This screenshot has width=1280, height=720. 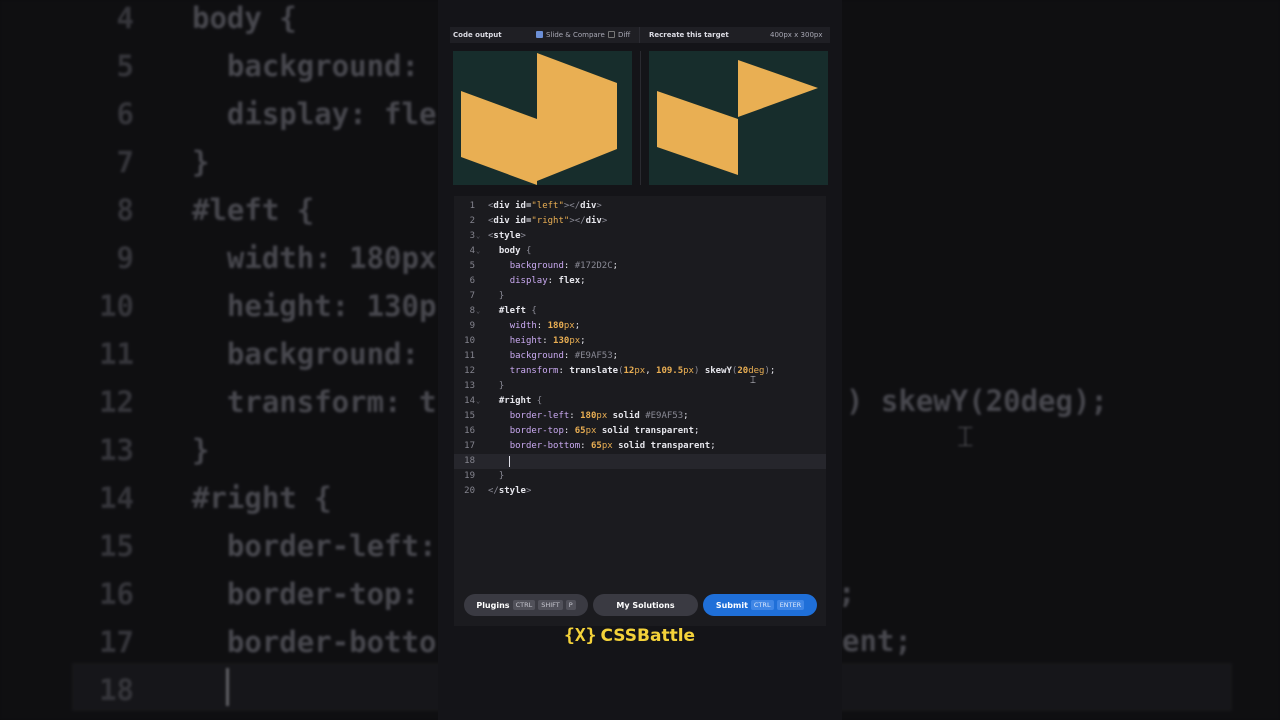 I want to click on code-text: <div id="right"></div>, so click(x=547, y=221).